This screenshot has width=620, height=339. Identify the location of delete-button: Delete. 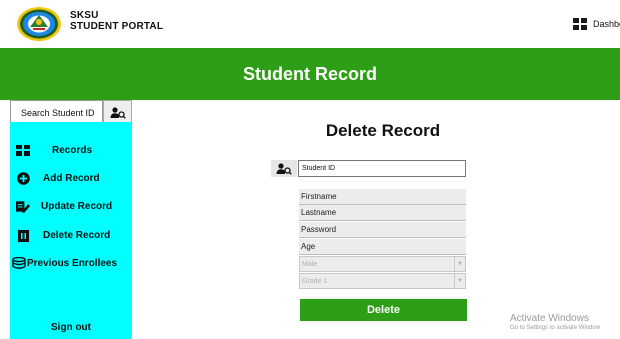
(383, 310).